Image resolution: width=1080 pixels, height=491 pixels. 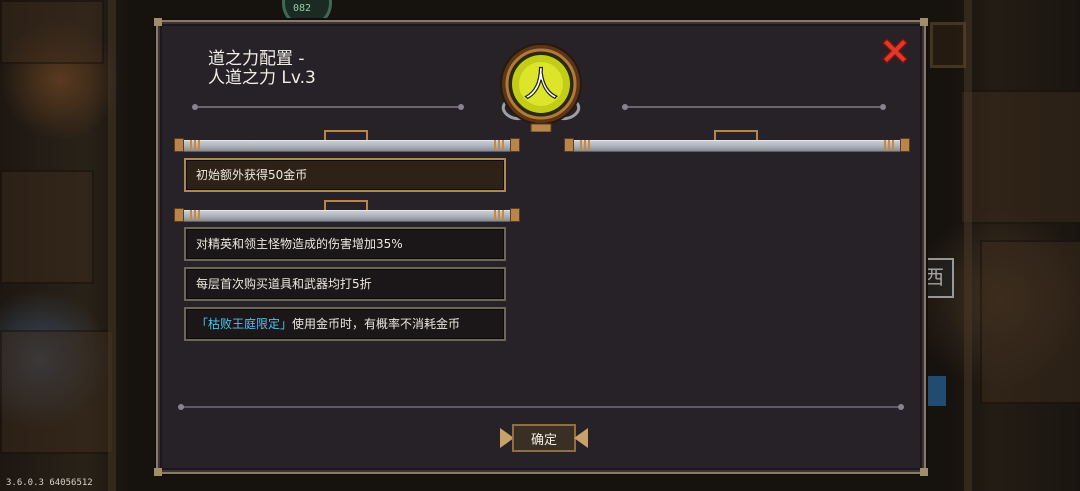 I want to click on bg-up-arrow-icon, so click(x=948, y=45).